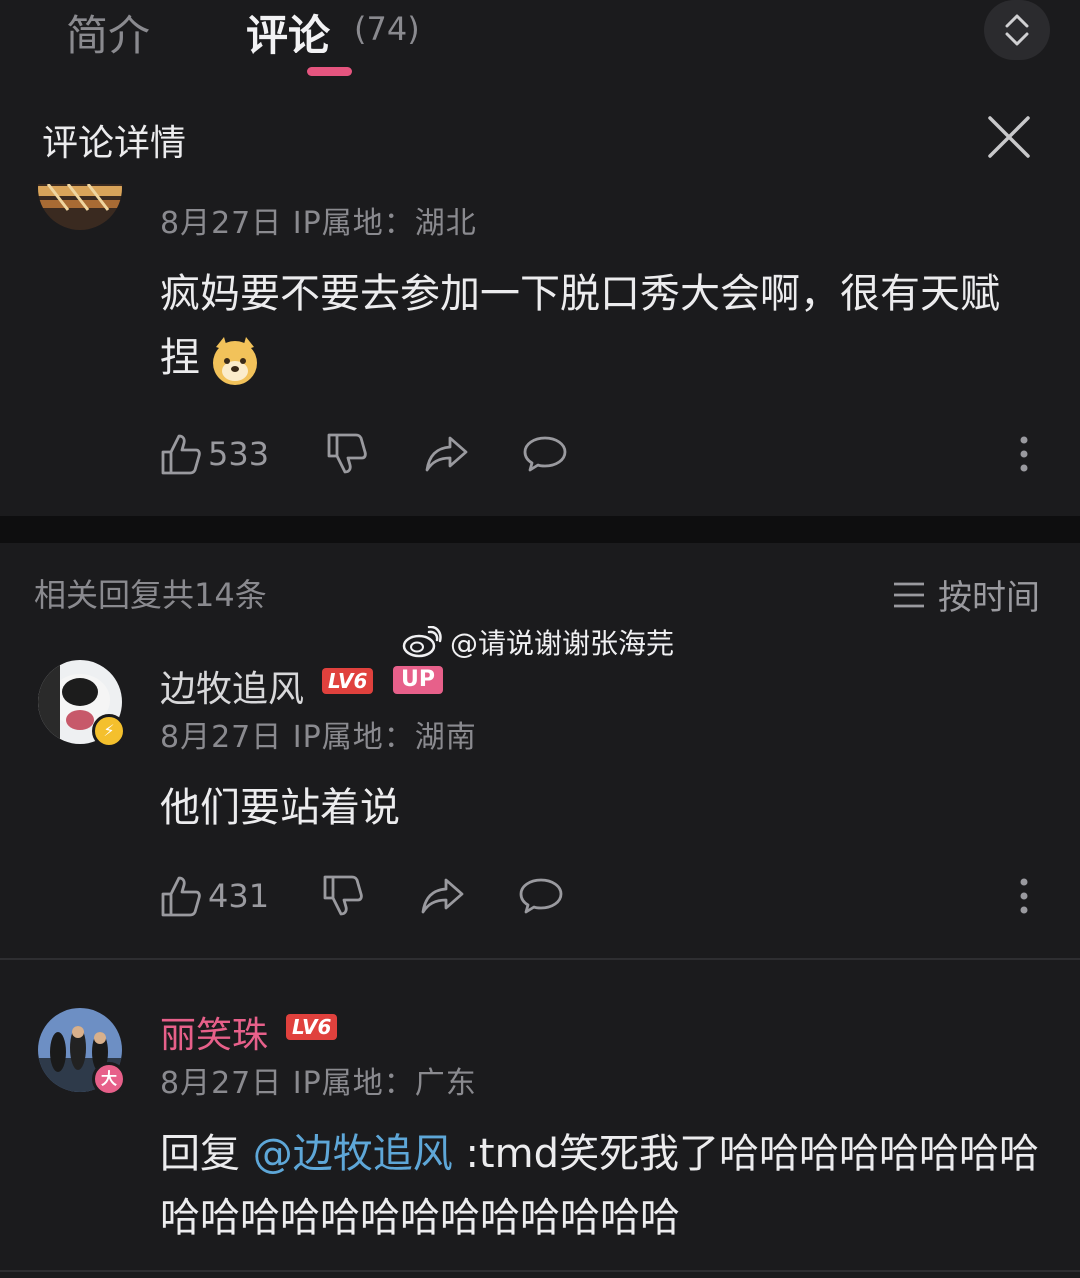 Image resolution: width=1080 pixels, height=1278 pixels. I want to click on mention-link: @边牧追风, so click(353, 1154).